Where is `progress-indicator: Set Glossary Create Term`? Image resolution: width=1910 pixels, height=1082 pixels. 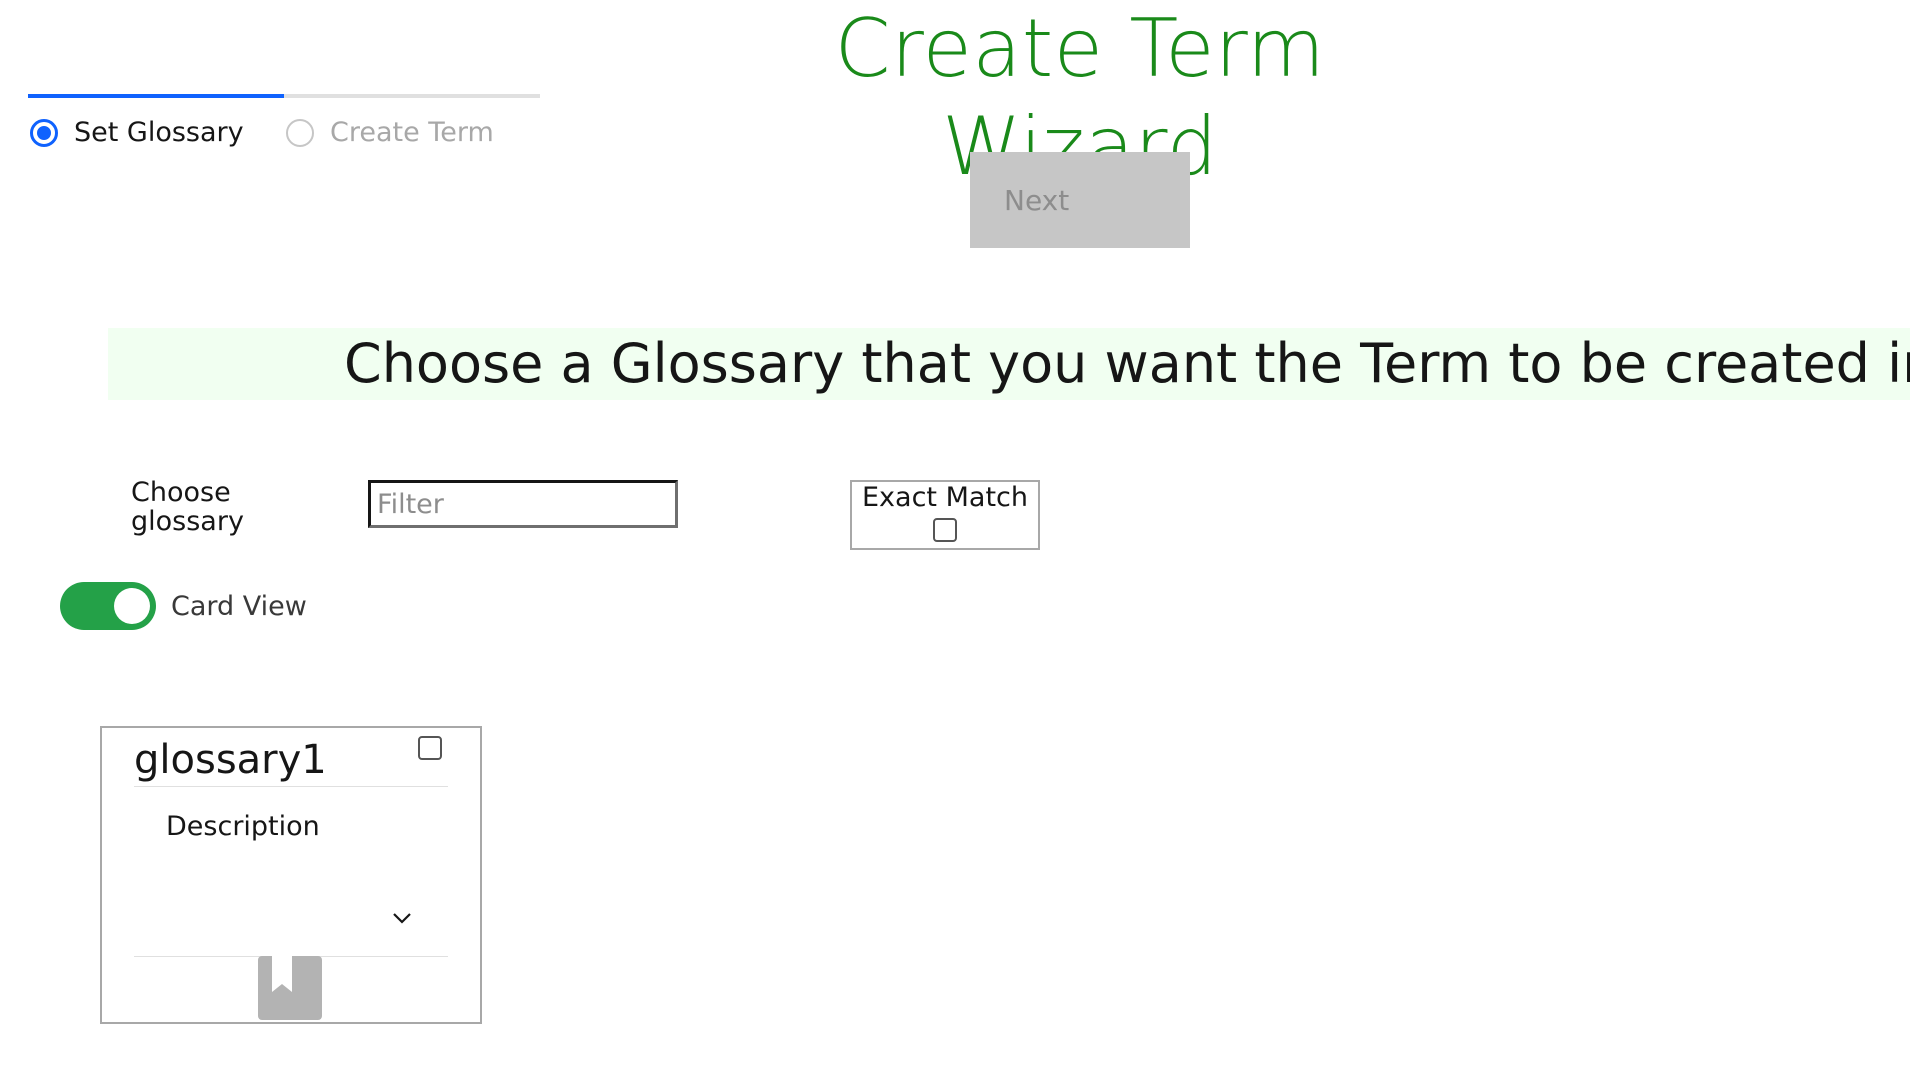 progress-indicator: Set Glossary Create Term is located at coordinates (284, 134).